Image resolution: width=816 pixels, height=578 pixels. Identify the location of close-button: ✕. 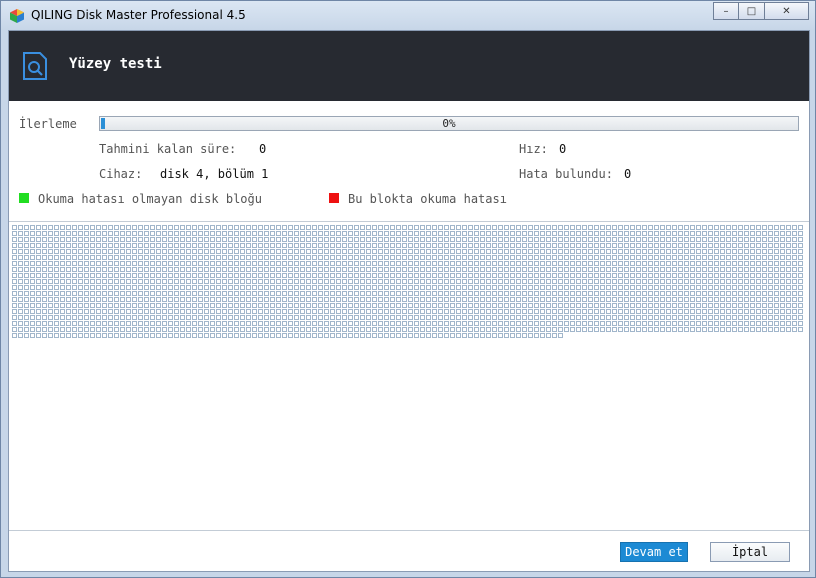
(787, 11).